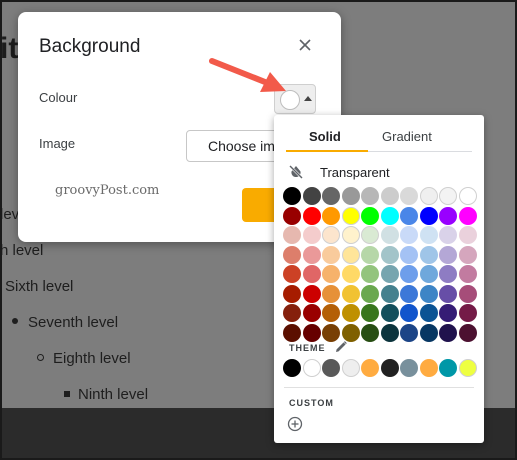  What do you see at coordinates (73, 322) in the screenshot?
I see `list-item: Seventh level` at bounding box center [73, 322].